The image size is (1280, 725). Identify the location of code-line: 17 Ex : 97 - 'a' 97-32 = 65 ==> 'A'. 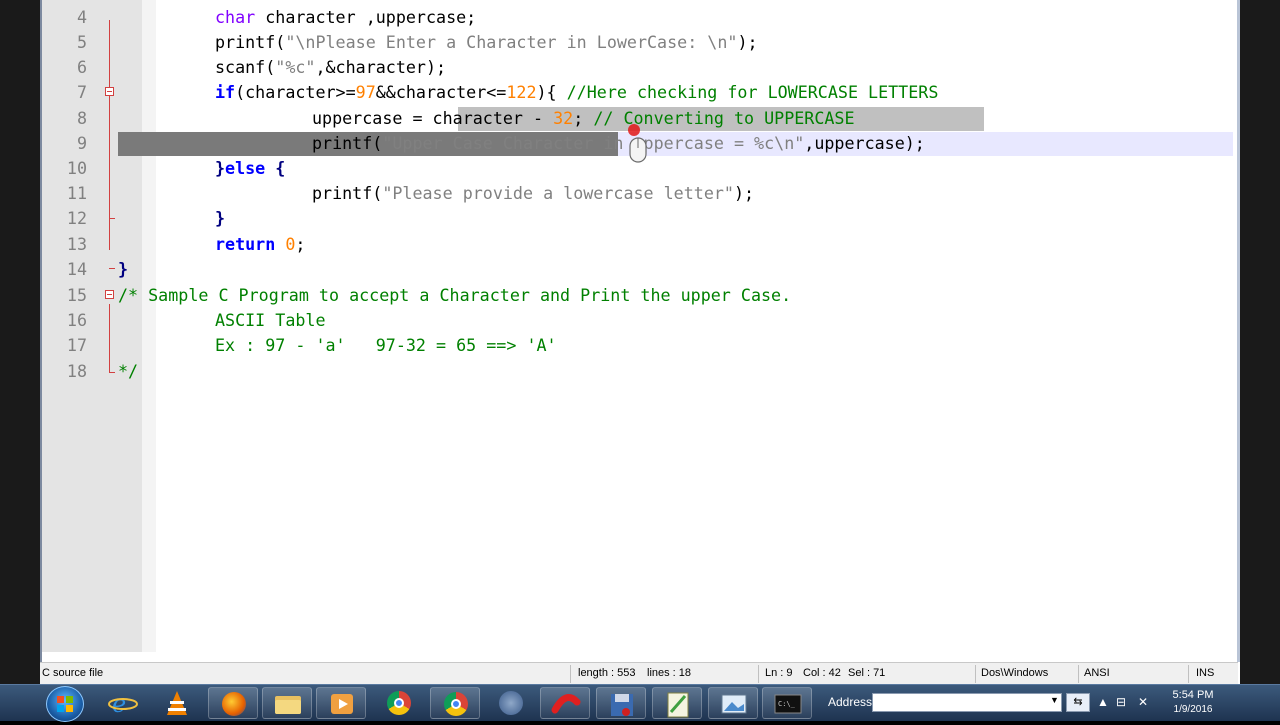
(637, 345).